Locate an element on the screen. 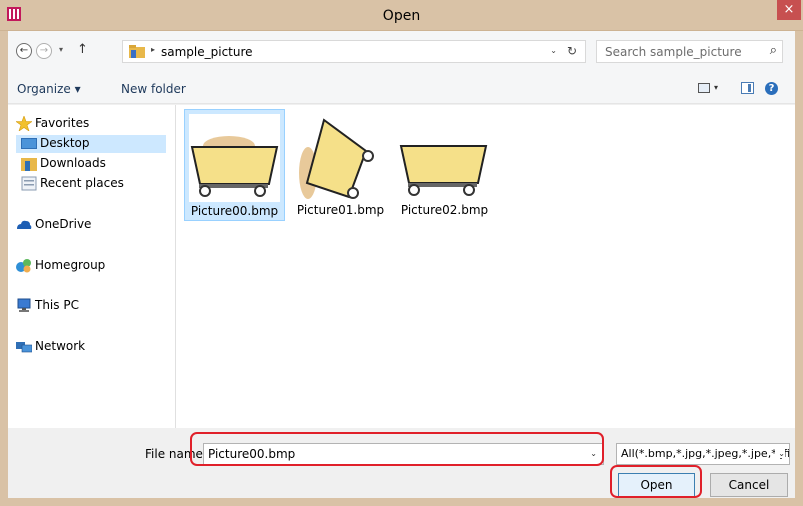  file-item: Picture01.bmp is located at coordinates (340, 165).